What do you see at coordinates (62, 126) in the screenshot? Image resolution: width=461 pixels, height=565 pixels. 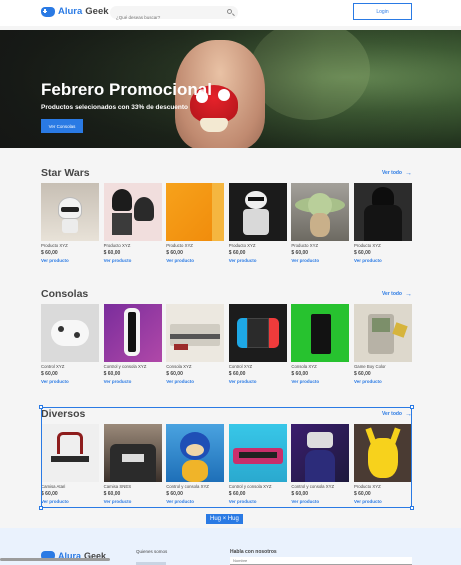 I see `ver-consolas-button: Ver Consolas` at bounding box center [62, 126].